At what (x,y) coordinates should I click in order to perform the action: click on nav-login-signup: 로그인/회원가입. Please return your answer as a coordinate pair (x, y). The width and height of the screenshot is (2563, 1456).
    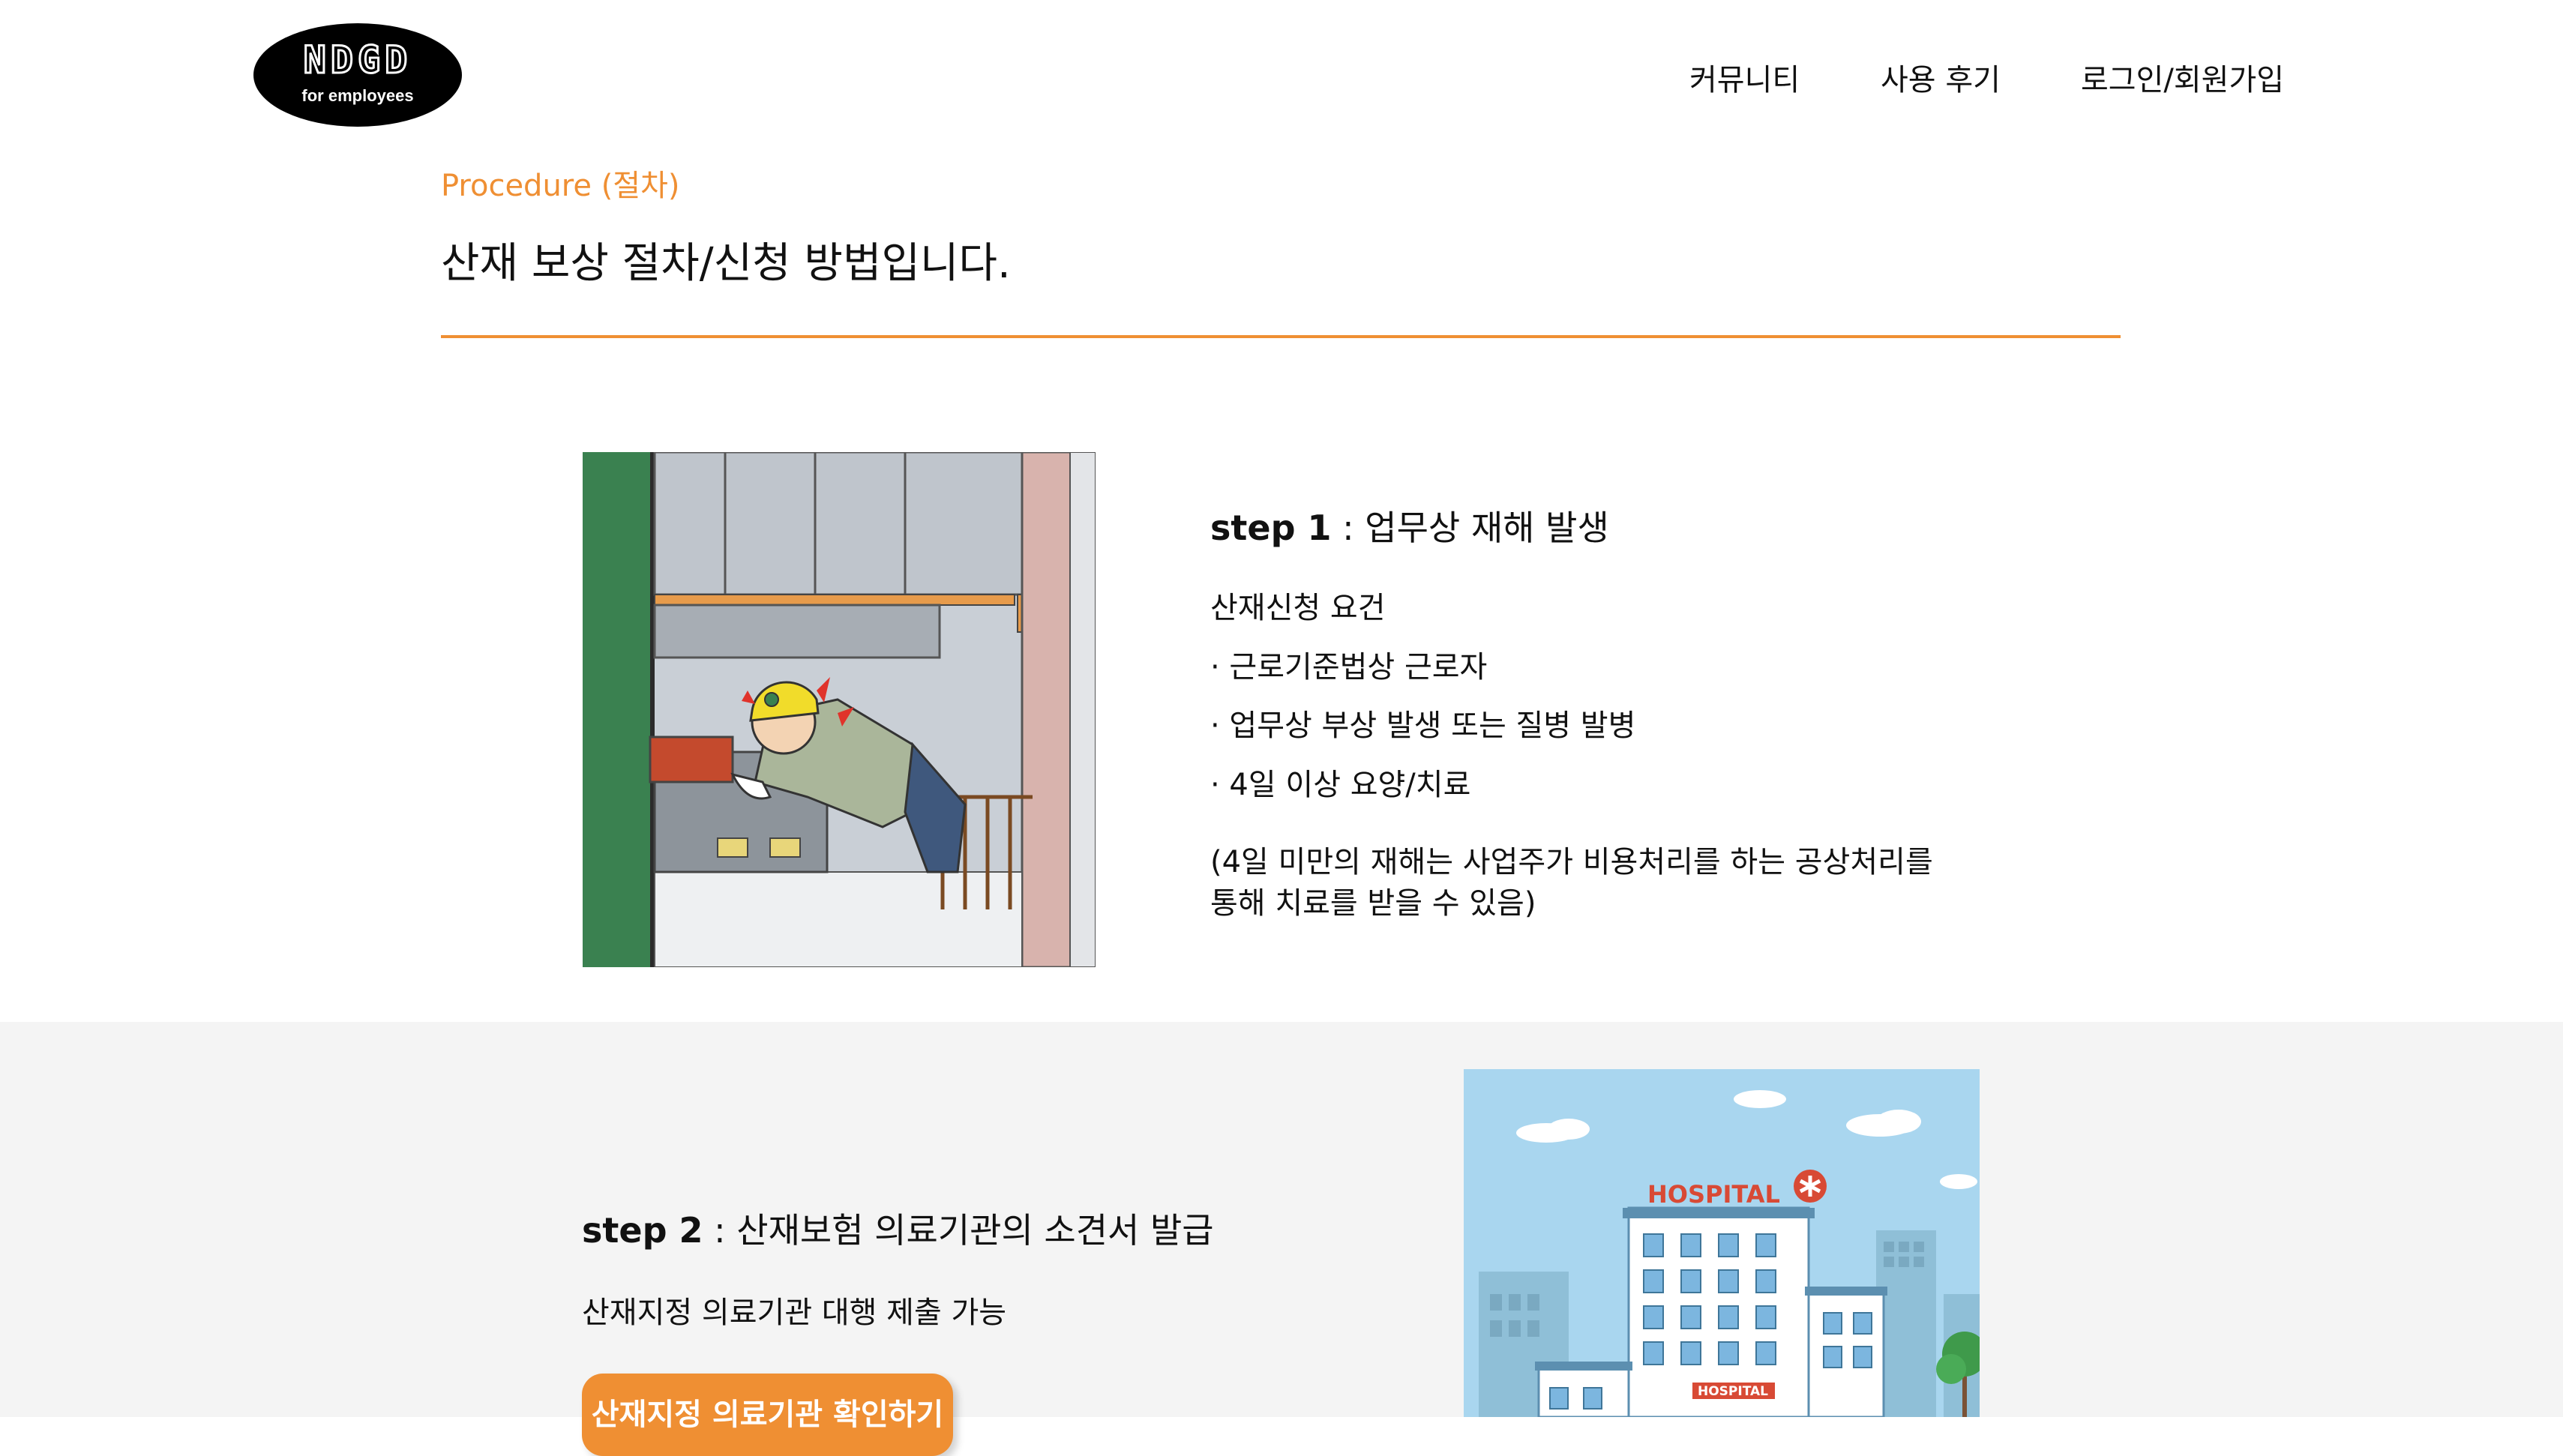
    Looking at the image, I should click on (2182, 77).